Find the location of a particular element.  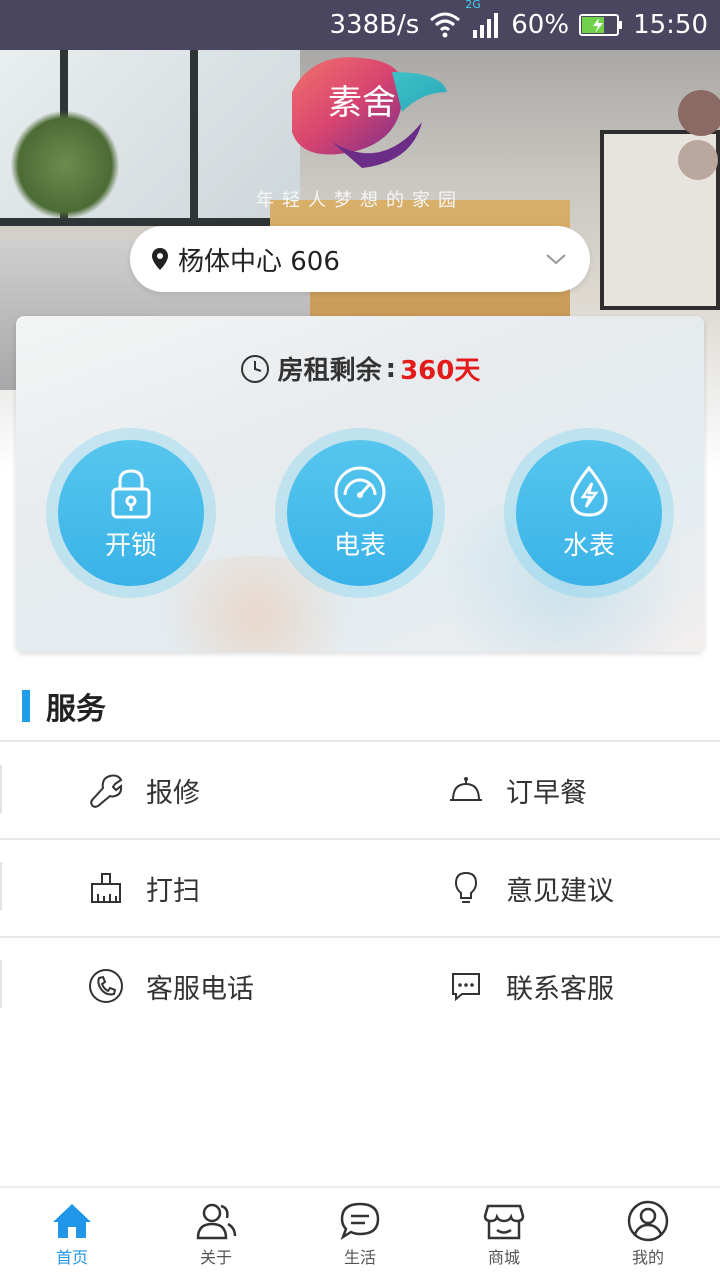

network-speed: 338B/s is located at coordinates (374, 25).